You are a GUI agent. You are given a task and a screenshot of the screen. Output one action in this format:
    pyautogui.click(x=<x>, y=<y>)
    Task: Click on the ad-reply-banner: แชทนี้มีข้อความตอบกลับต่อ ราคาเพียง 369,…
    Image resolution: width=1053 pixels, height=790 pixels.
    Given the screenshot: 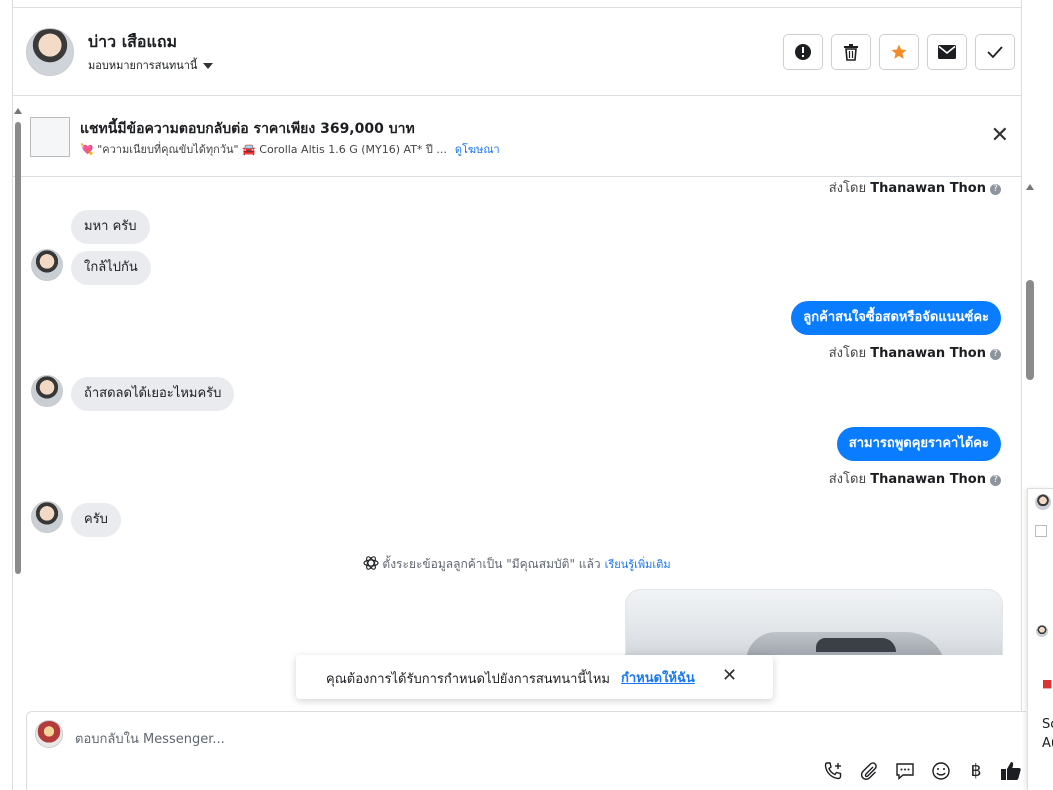 What is the action you would take?
    pyautogui.click(x=517, y=136)
    